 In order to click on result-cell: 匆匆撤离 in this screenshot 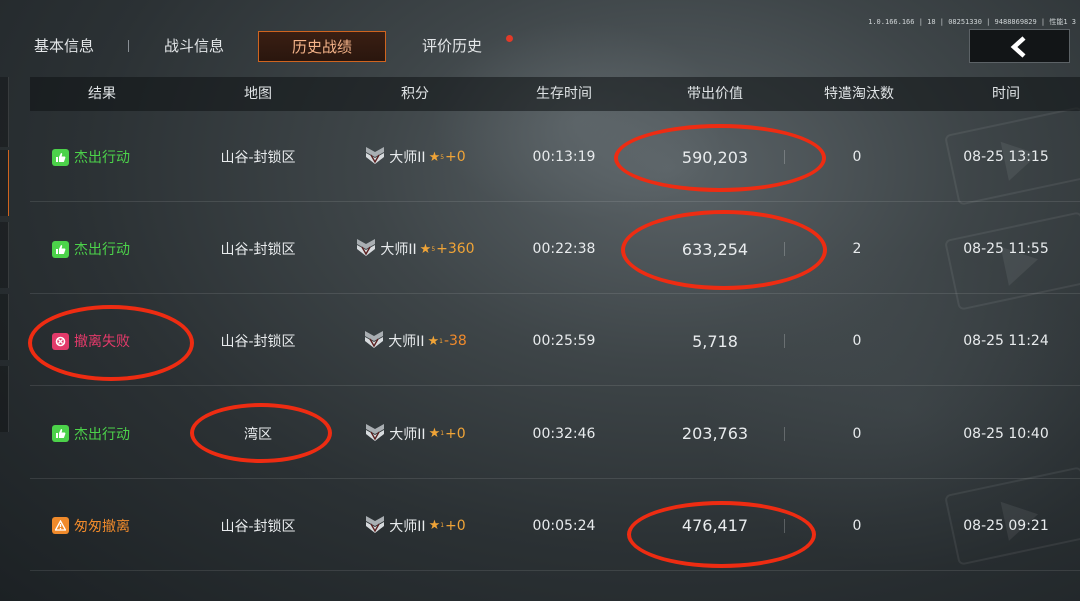, I will do `click(112, 526)`.